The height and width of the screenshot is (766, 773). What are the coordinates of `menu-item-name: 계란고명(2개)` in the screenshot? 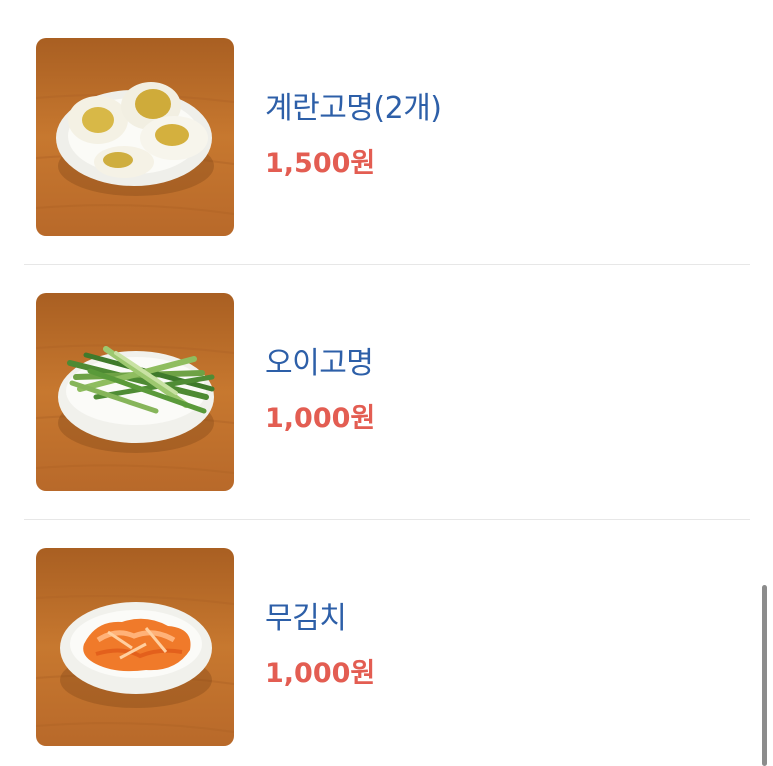 It's located at (353, 109).